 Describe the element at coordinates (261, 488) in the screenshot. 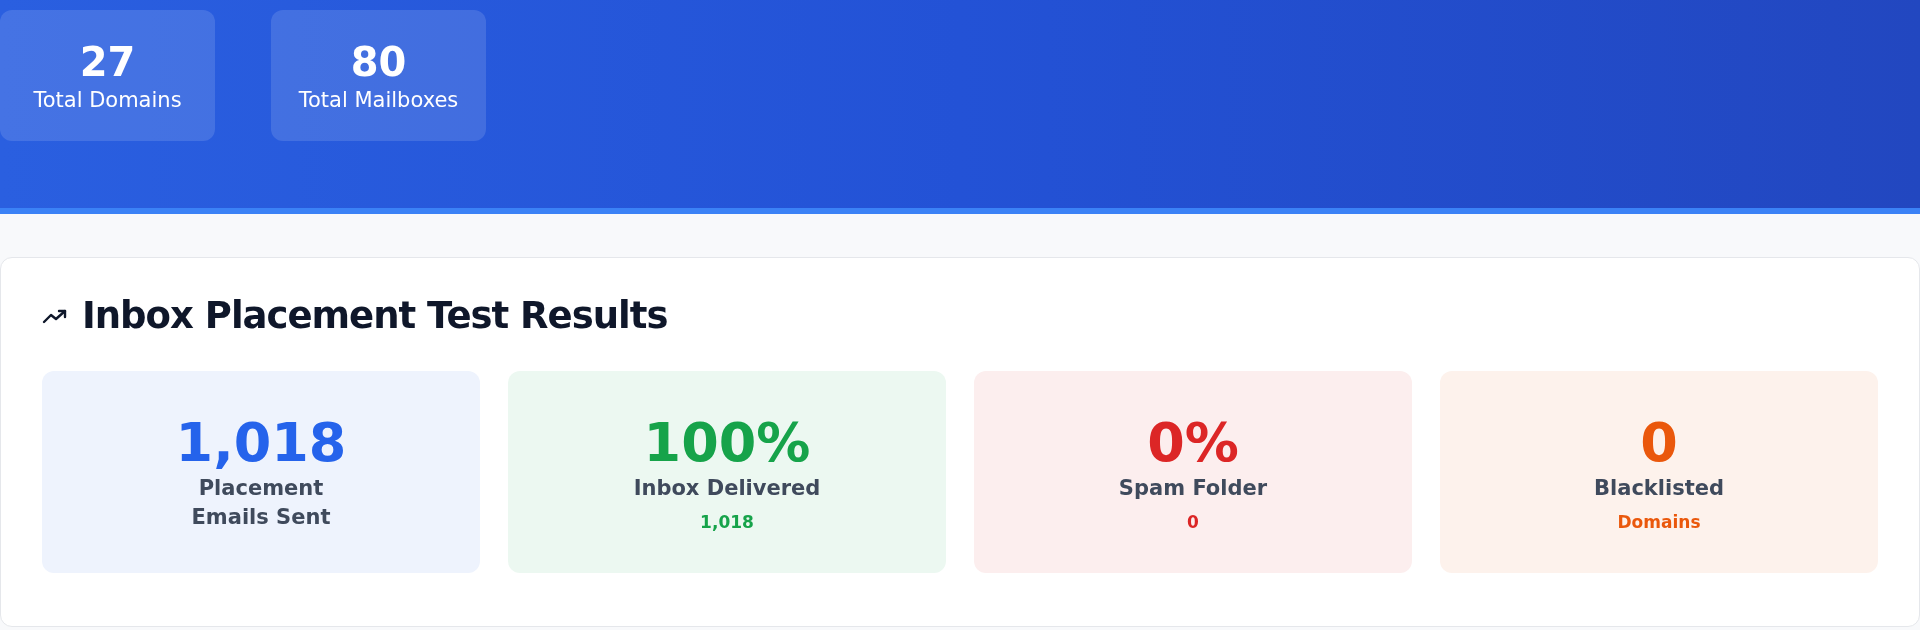

I see `metric-label: Placement` at that location.